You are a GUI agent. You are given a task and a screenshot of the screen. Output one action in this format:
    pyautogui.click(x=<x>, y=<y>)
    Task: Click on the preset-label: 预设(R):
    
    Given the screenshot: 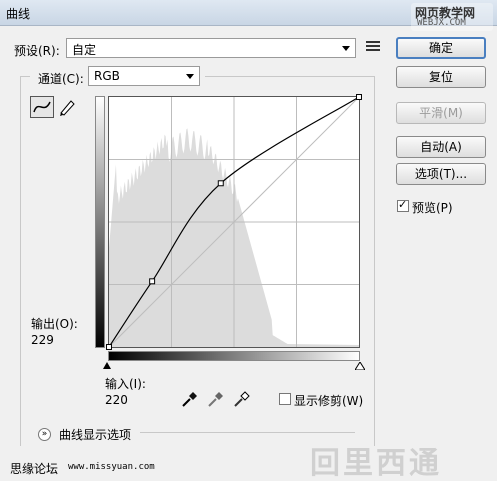 What is the action you would take?
    pyautogui.click(x=37, y=51)
    